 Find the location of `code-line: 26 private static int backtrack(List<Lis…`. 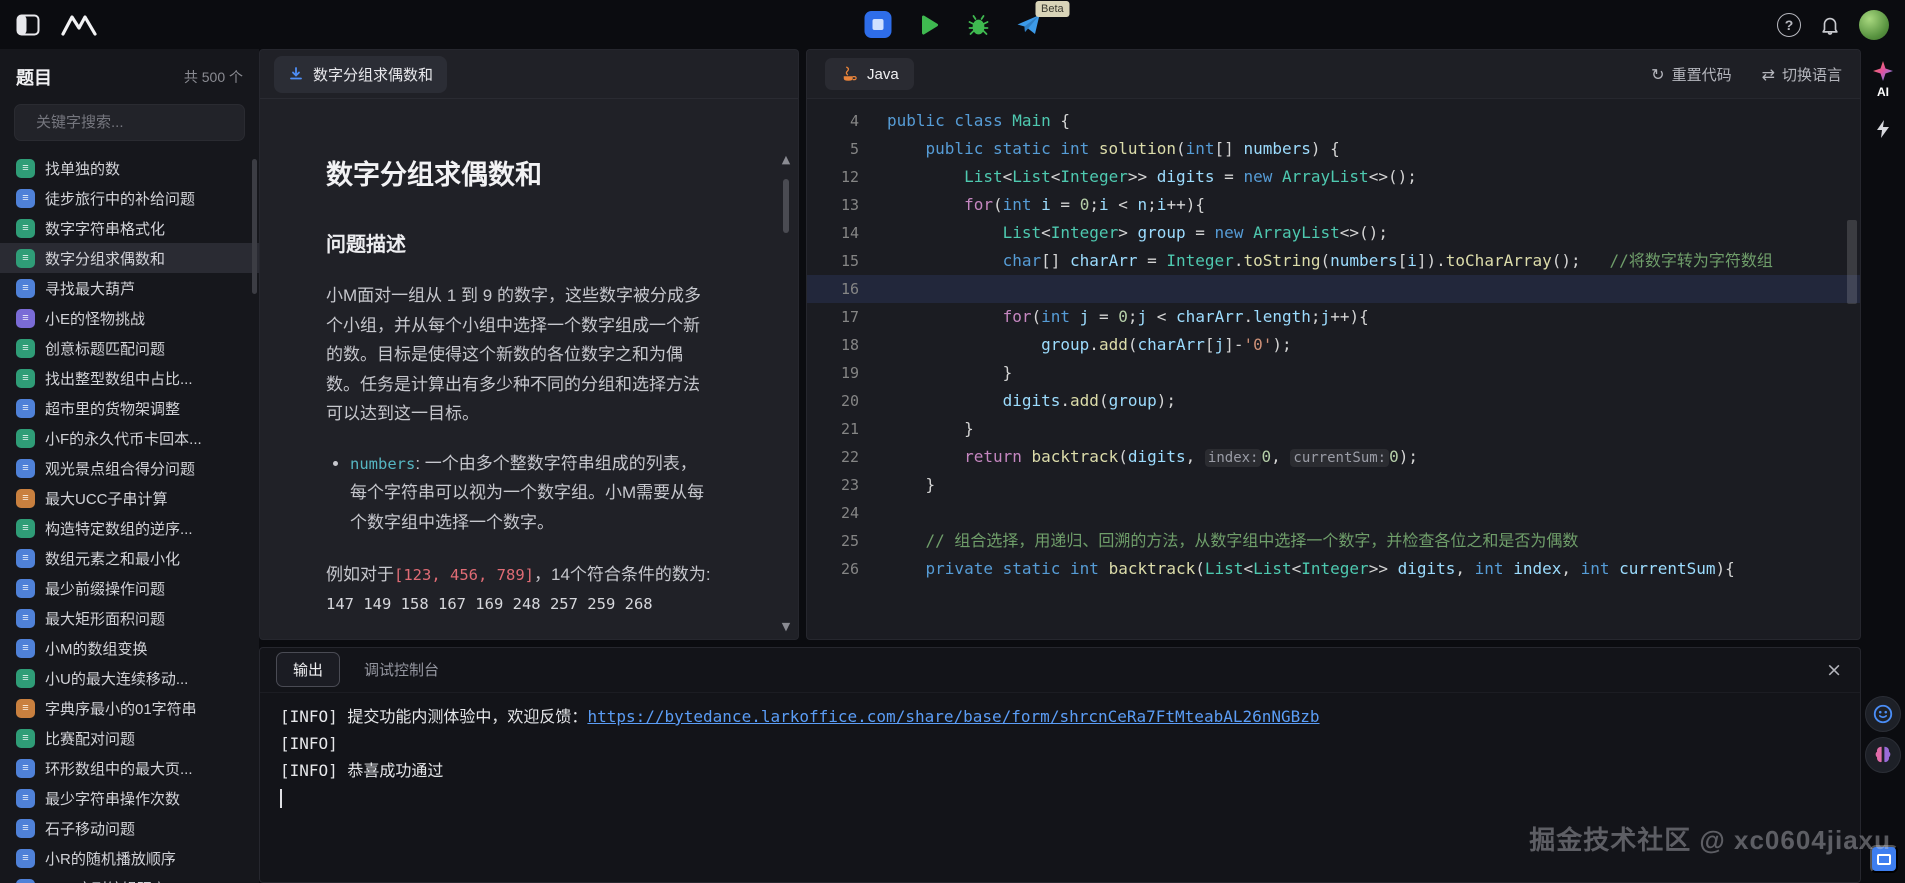

code-line: 26 private static int backtrack(List<Lis… is located at coordinates (1333, 569).